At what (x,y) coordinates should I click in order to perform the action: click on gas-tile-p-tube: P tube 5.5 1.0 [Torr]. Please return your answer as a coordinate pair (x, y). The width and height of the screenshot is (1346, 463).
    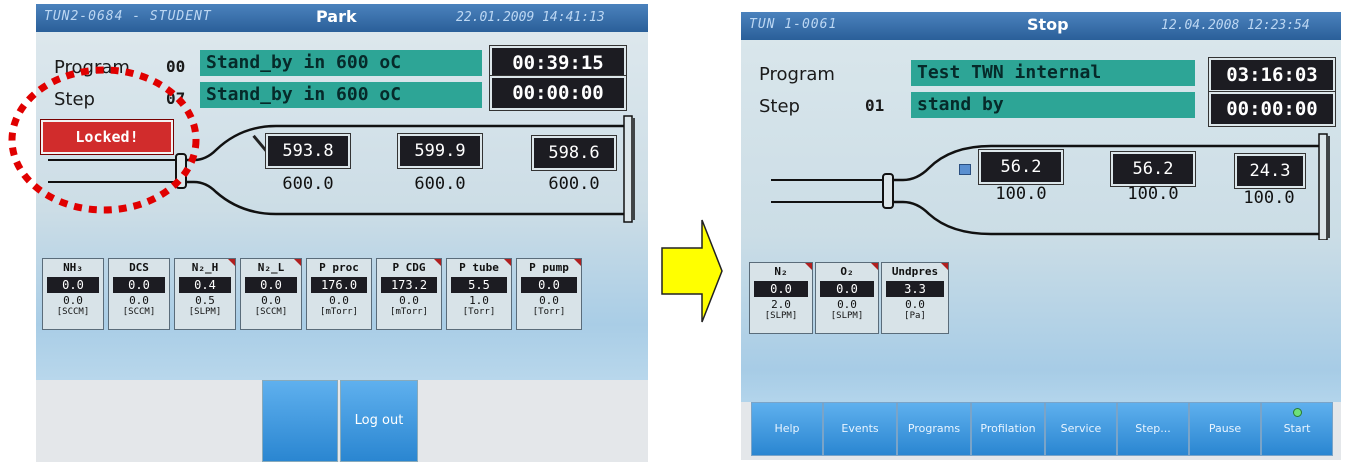
    Looking at the image, I should click on (479, 294).